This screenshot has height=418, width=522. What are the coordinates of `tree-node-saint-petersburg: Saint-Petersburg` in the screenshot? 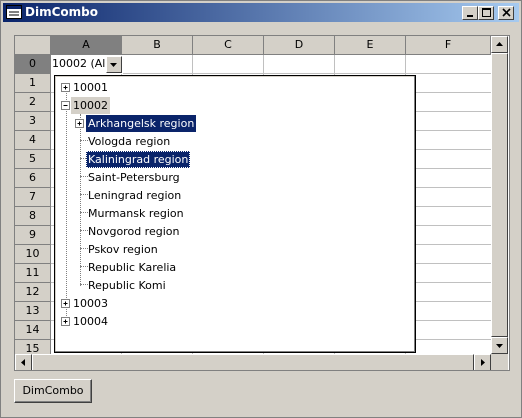 It's located at (134, 177).